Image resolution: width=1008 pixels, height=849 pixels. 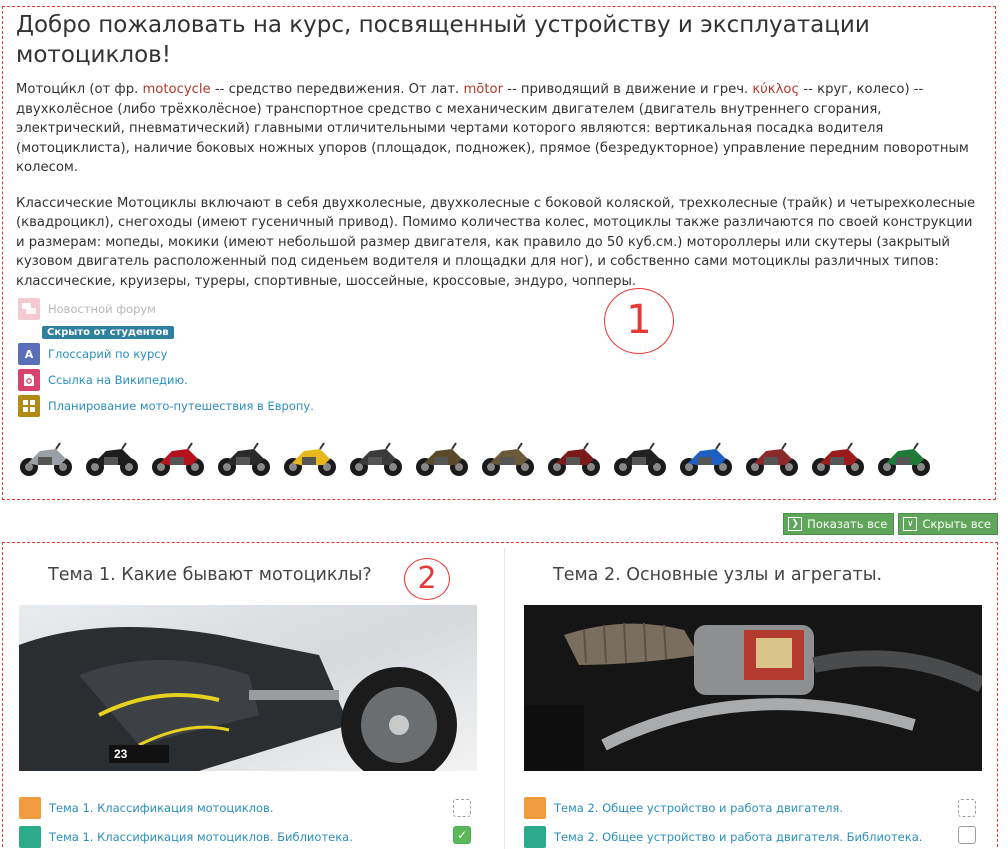 I want to click on show-all-button: ❯ Показать все, so click(x=839, y=524).